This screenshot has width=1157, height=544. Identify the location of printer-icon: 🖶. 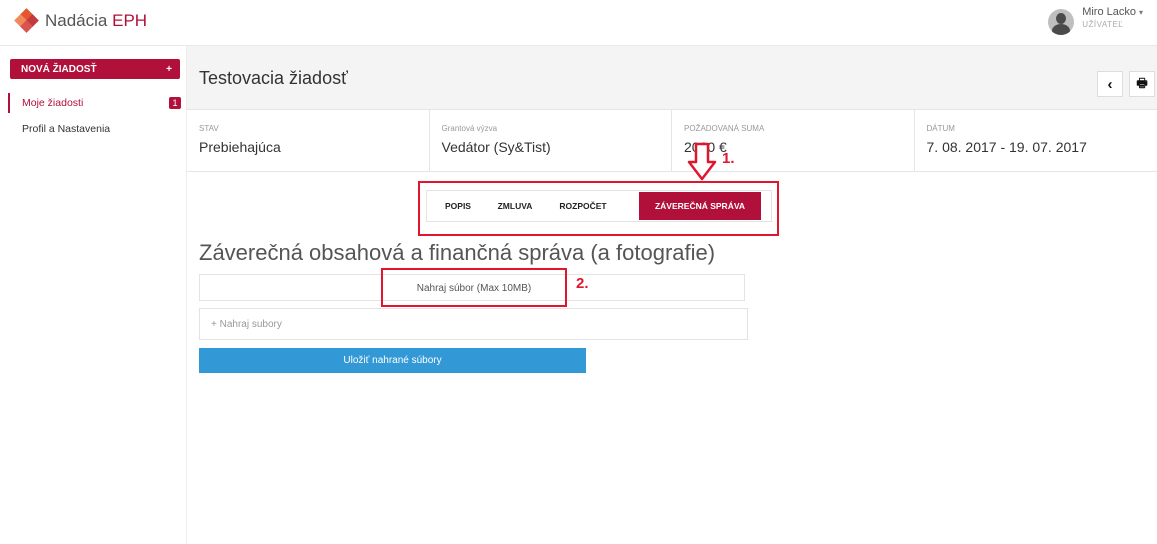
(1142, 82).